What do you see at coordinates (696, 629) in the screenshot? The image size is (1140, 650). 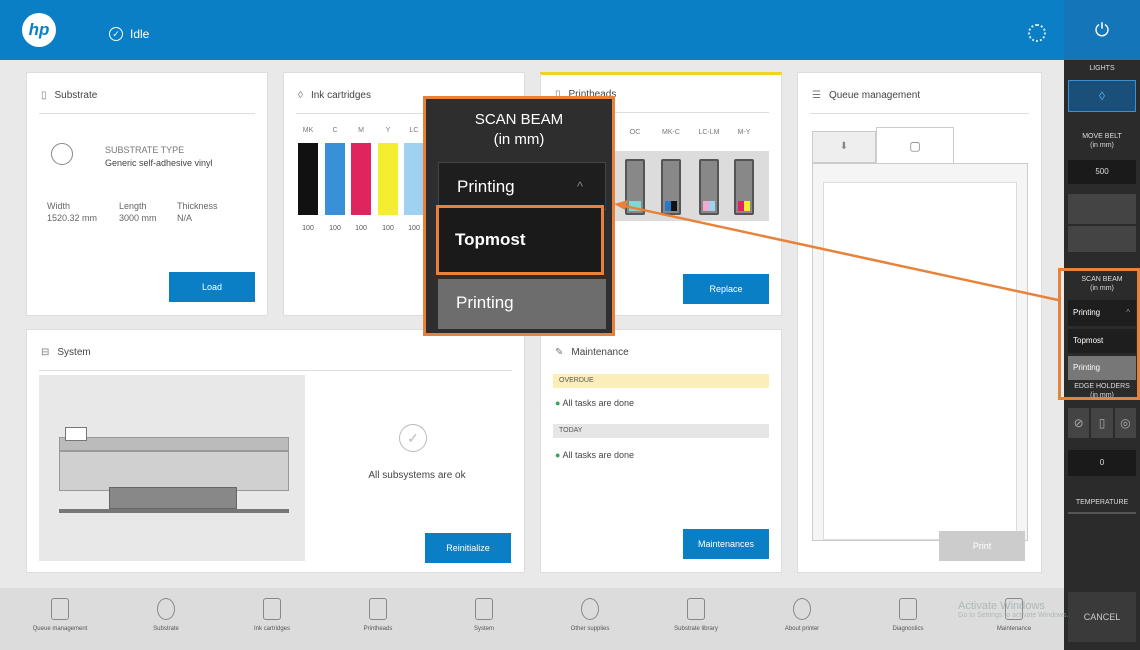 I see `bottom-nav-label: Substrate library` at bounding box center [696, 629].